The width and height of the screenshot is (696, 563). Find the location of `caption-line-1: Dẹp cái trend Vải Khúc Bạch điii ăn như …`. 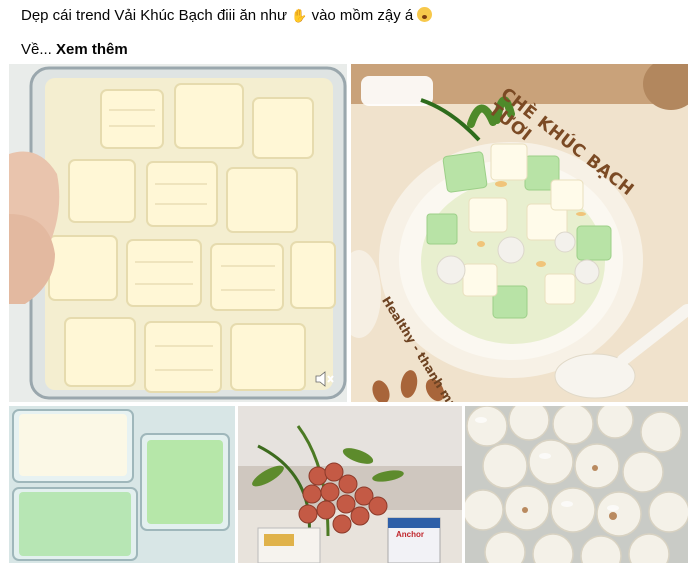

caption-line-1: Dẹp cái trend Vải Khúc Bạch điii ăn như … is located at coordinates (351, 16).